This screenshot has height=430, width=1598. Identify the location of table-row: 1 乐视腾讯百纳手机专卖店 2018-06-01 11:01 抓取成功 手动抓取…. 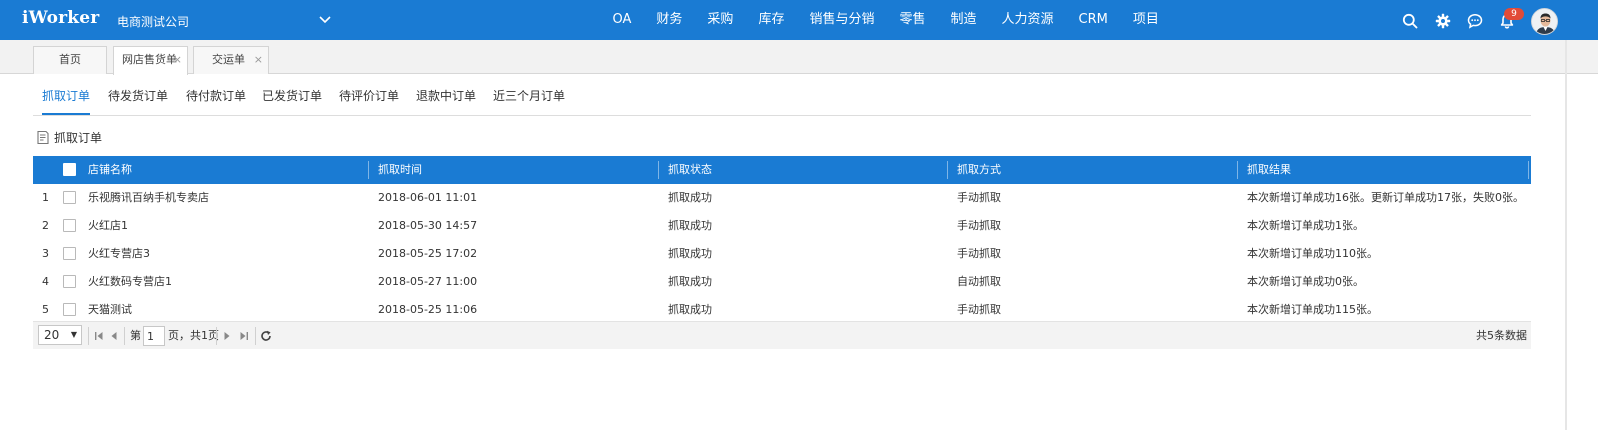
(782, 198).